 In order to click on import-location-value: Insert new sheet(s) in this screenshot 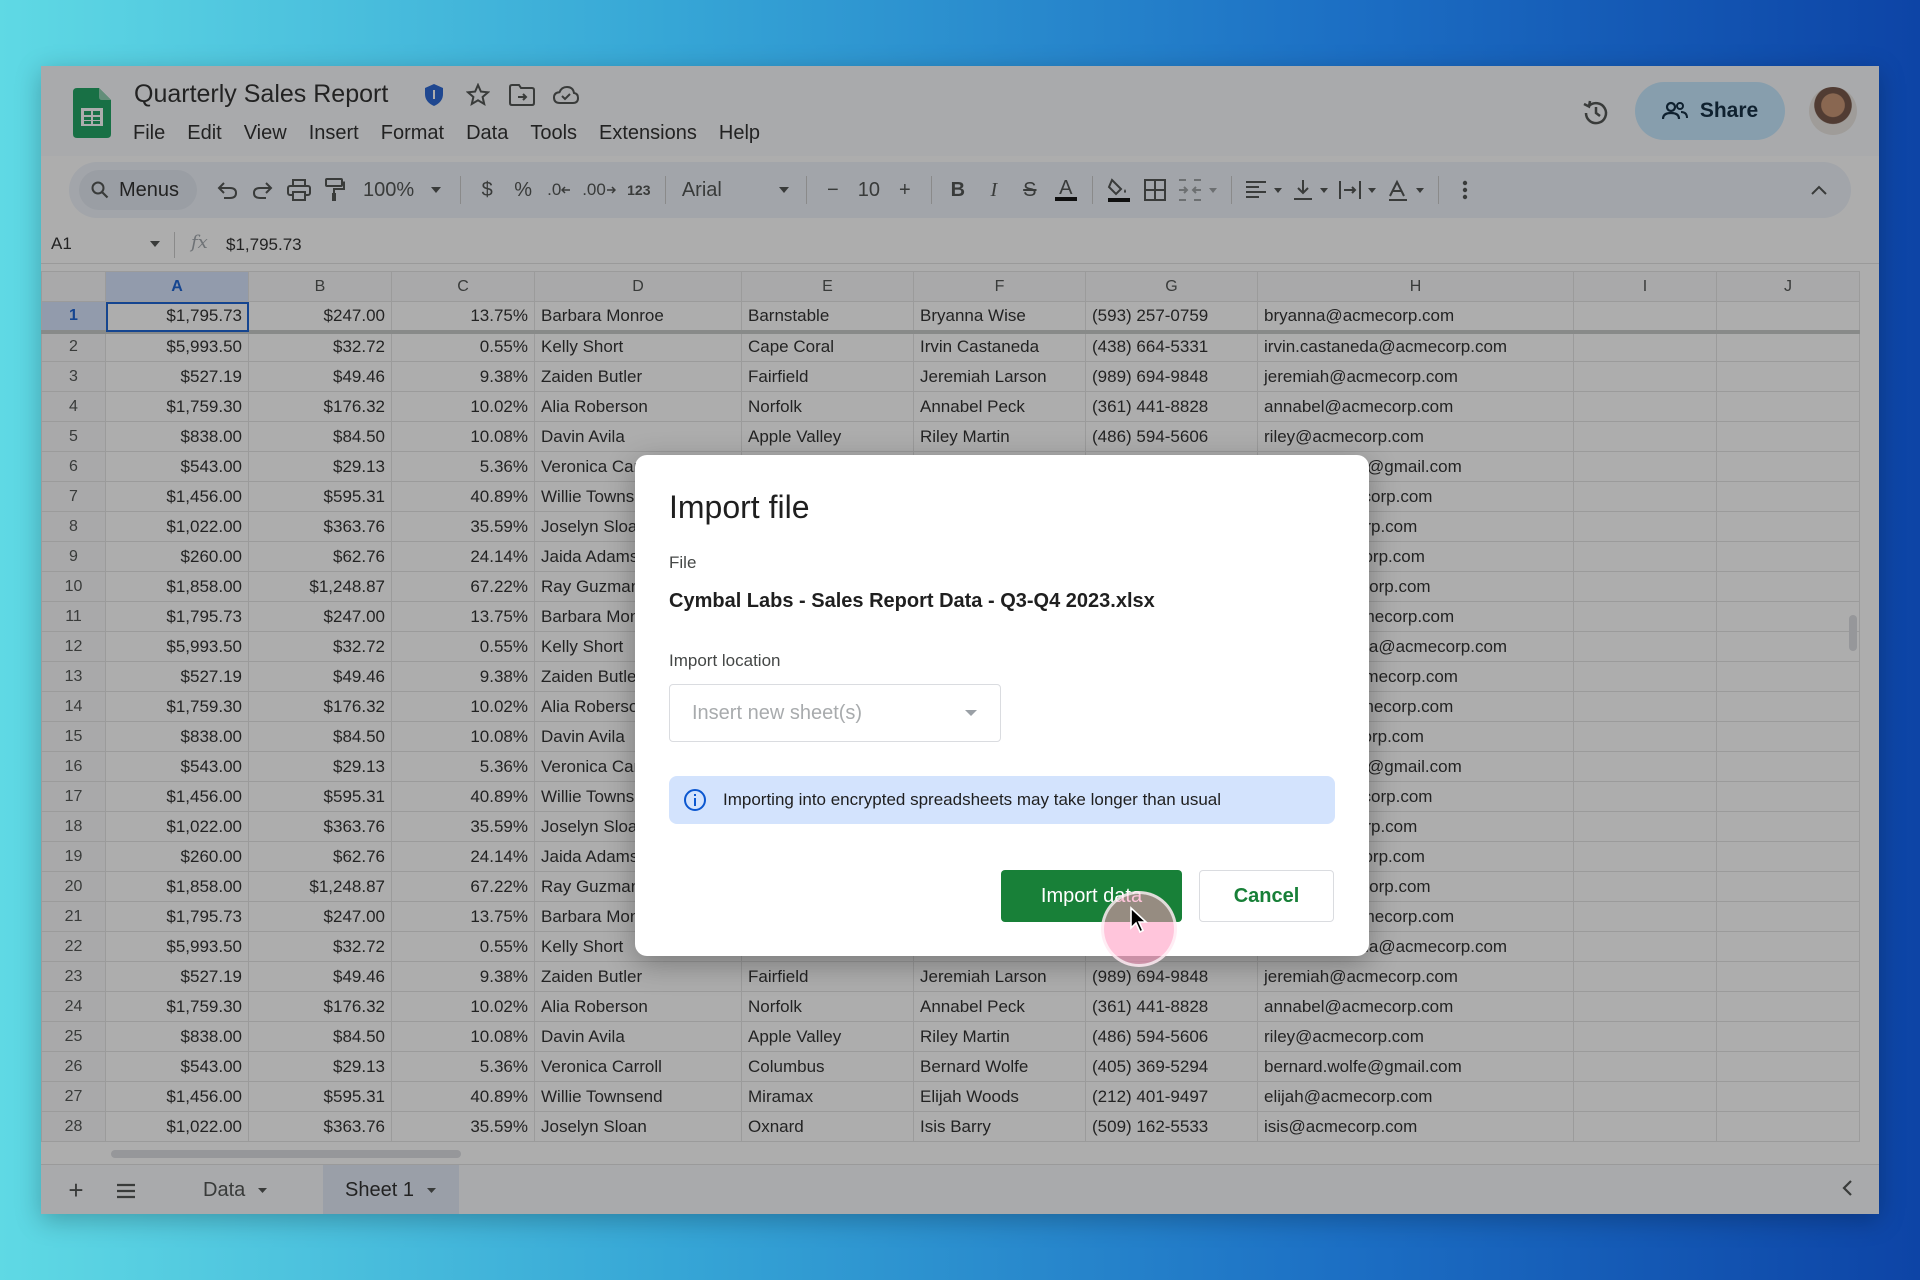, I will do `click(777, 712)`.